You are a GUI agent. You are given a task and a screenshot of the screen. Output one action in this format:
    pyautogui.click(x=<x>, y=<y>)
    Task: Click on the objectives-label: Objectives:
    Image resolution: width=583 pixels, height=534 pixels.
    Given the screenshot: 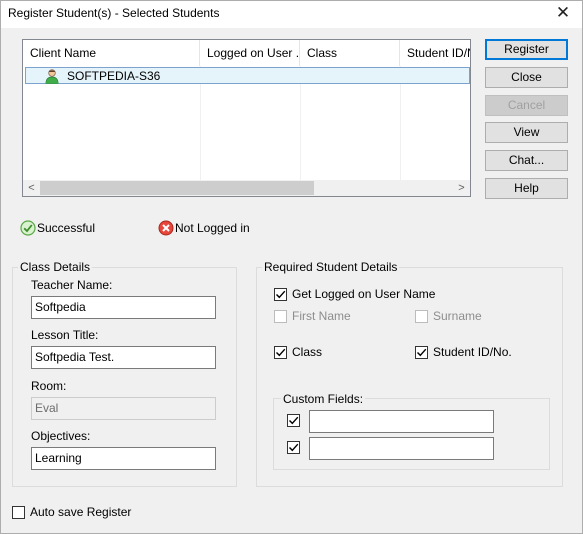 What is the action you would take?
    pyautogui.click(x=61, y=436)
    